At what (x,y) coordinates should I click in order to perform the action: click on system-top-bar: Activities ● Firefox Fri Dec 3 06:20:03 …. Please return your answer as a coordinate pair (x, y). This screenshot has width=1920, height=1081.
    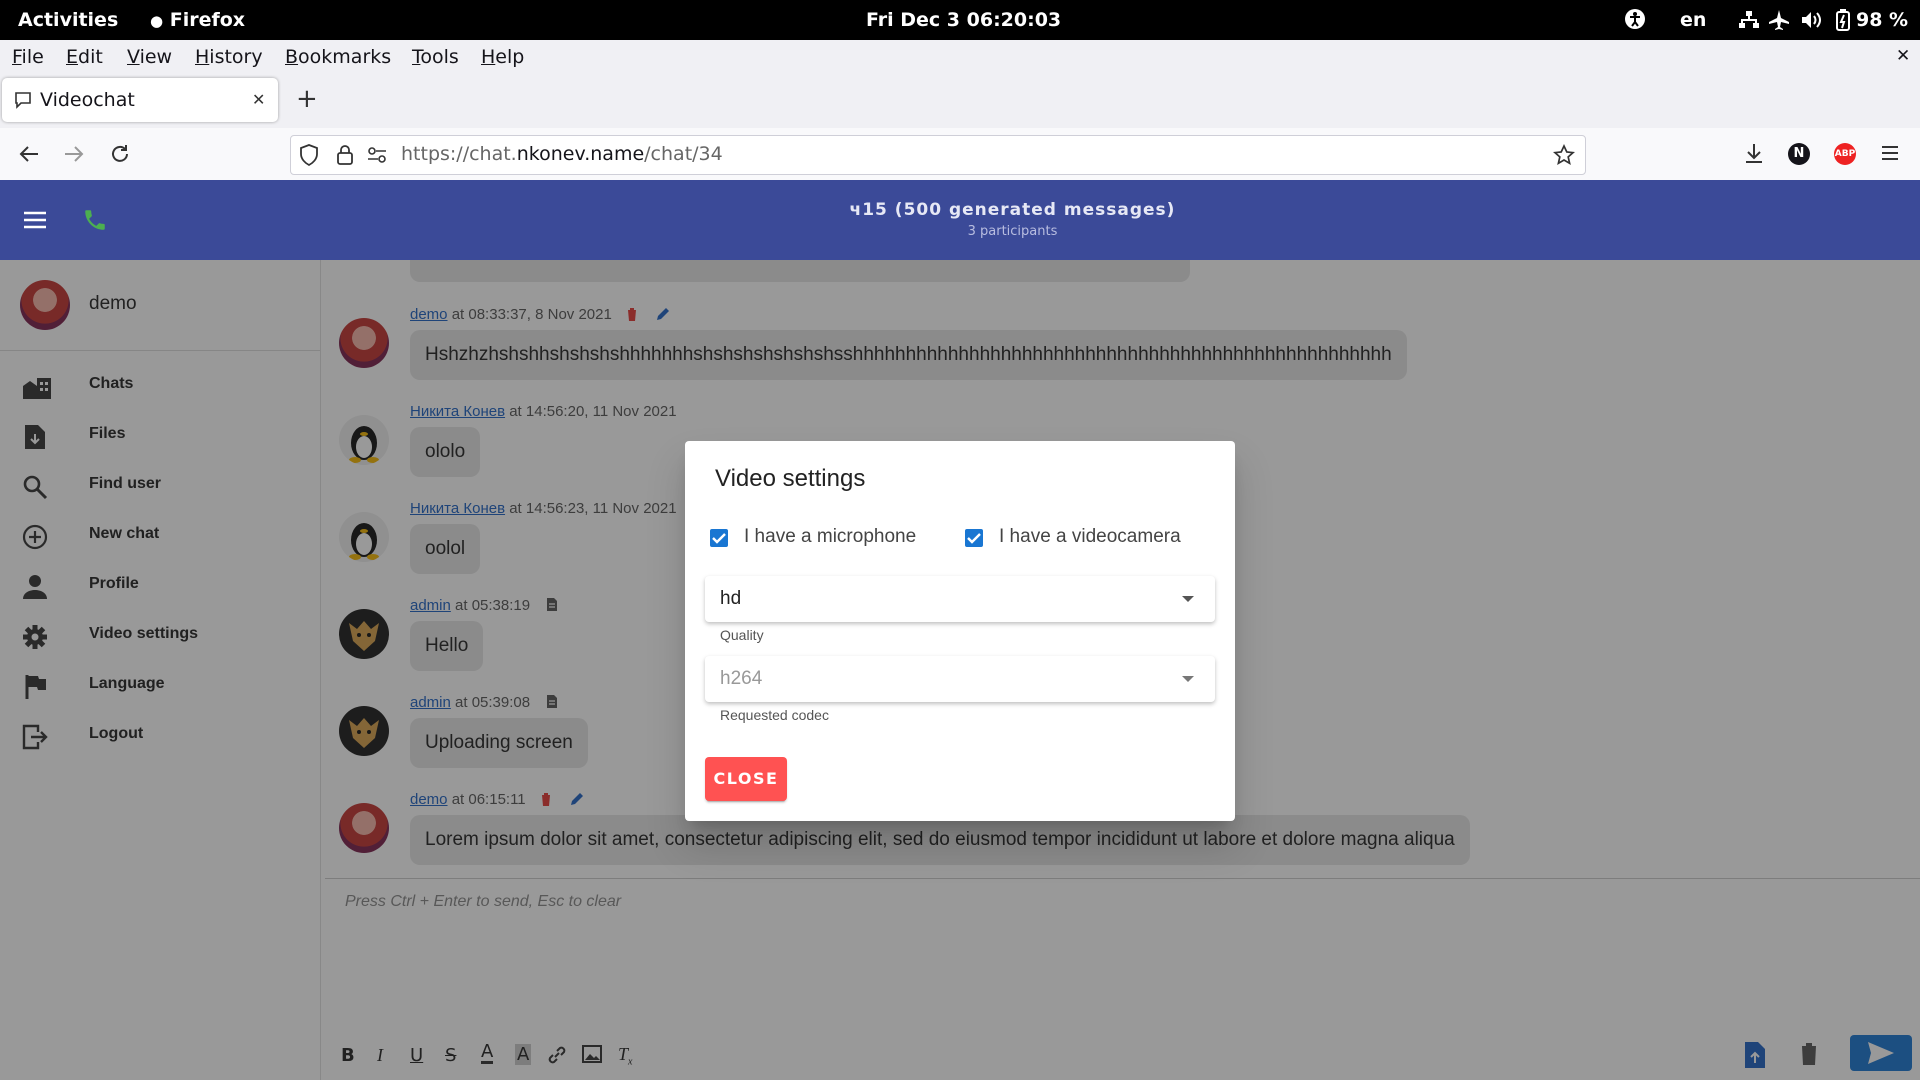
    Looking at the image, I should click on (960, 20).